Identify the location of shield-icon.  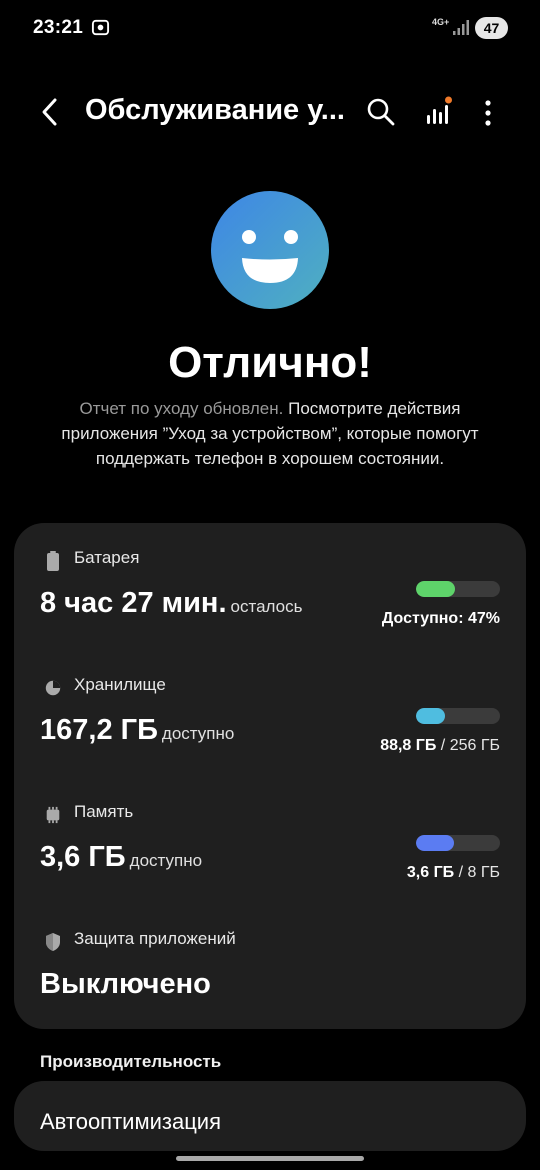
(53, 942).